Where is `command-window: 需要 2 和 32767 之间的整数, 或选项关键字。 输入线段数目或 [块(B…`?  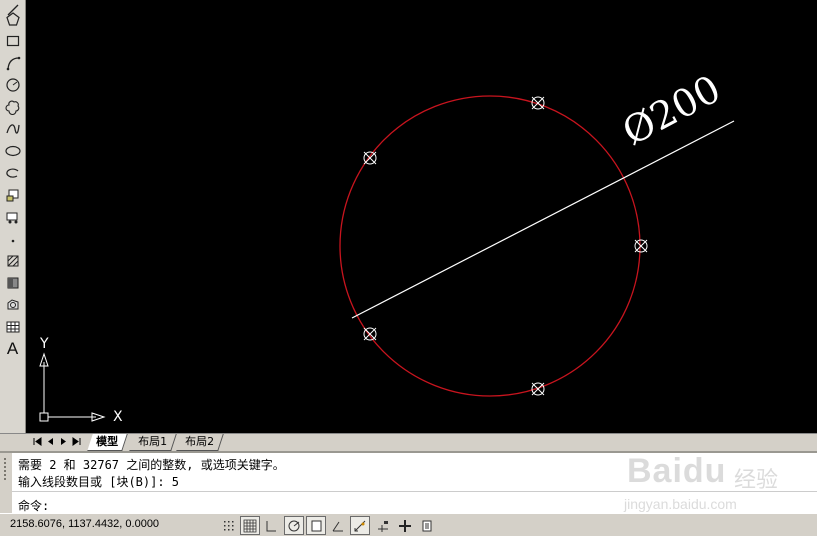 command-window: 需要 2 和 32767 之间的整数, 或选项关键字。 输入线段数目或 [块(B… is located at coordinates (408, 483).